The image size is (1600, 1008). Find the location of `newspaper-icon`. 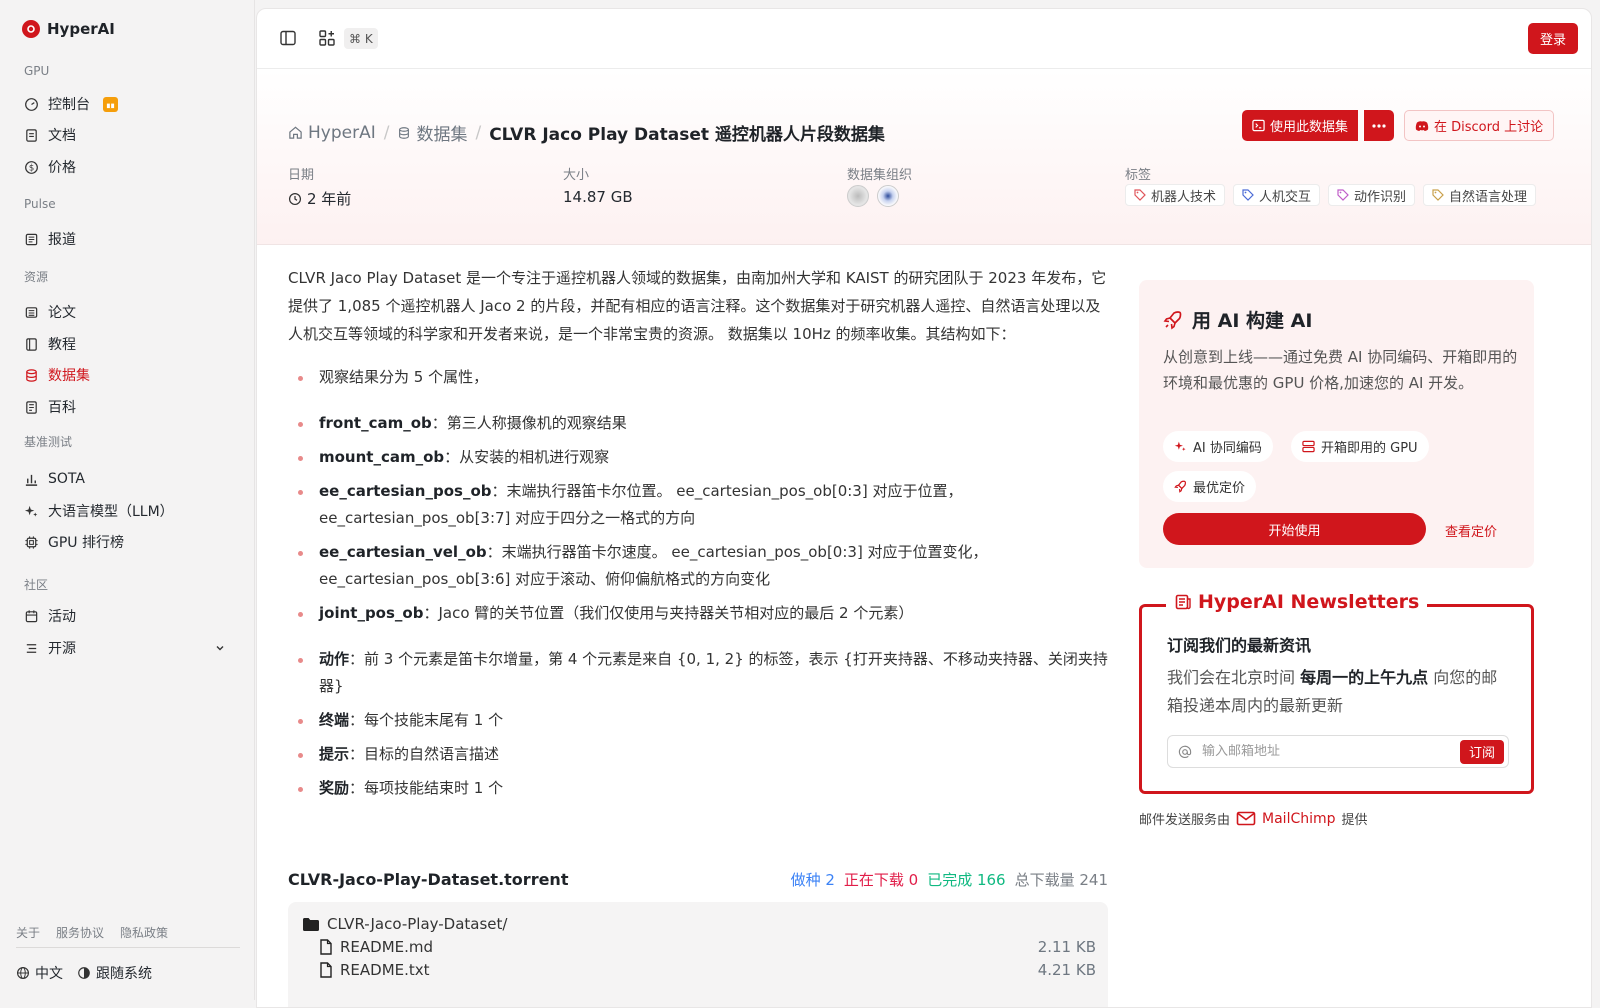

newspaper-icon is located at coordinates (31, 239).